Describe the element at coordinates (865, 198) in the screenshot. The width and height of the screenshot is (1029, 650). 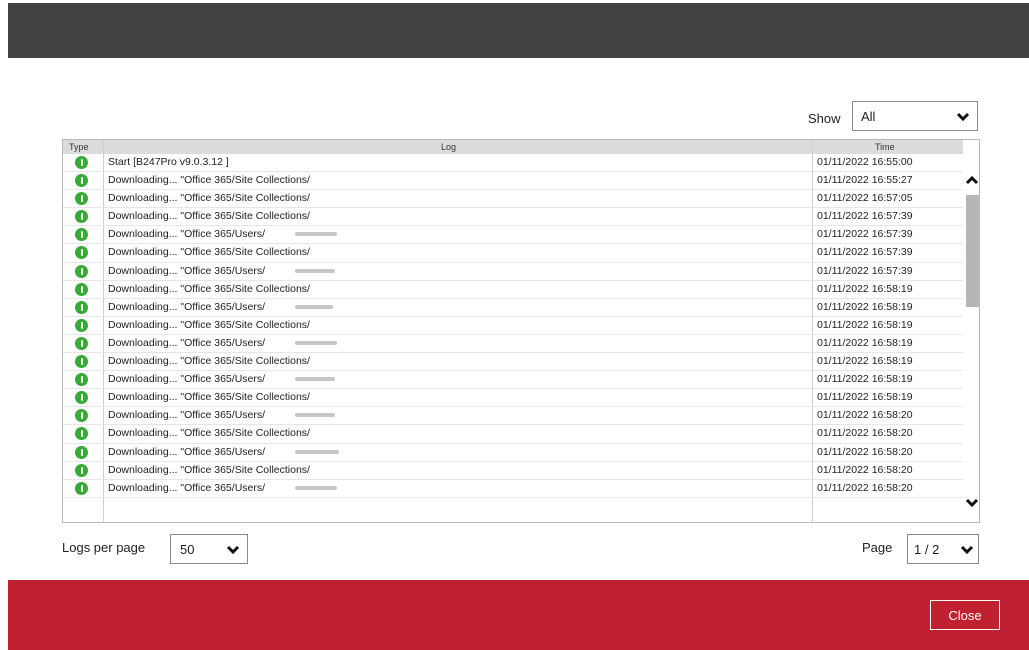
I see `log-time: 01/11/2022 16:57:05` at that location.